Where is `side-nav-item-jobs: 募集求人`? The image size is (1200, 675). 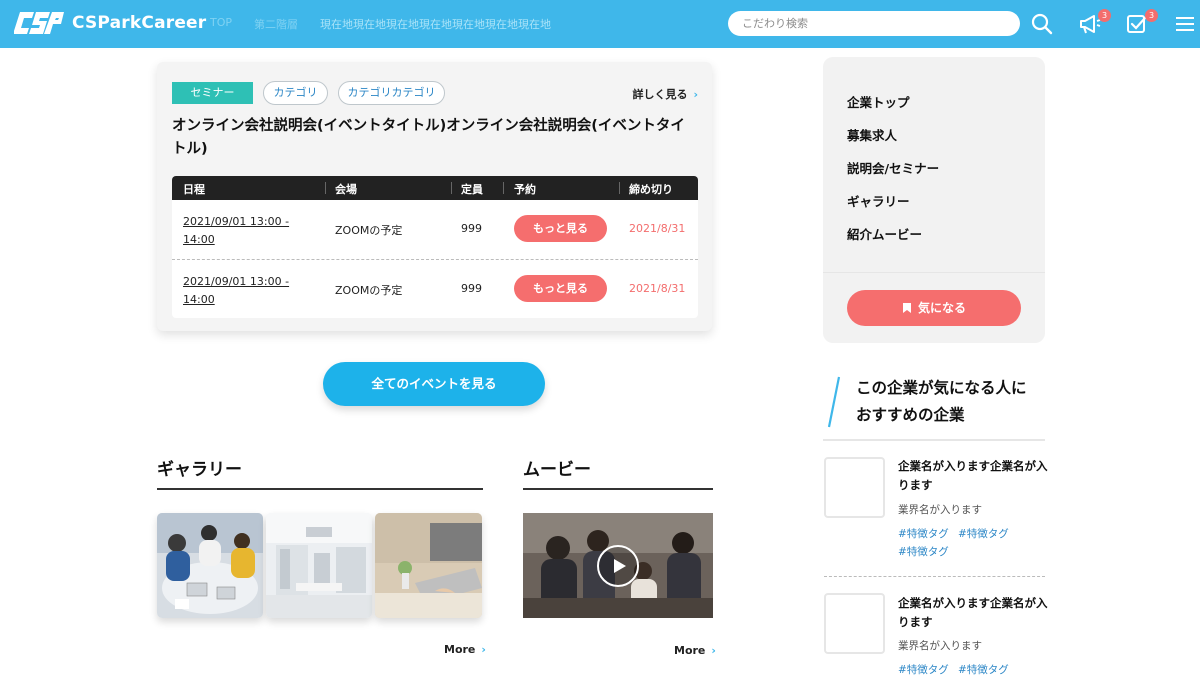 side-nav-item-jobs: 募集求人 is located at coordinates (872, 134).